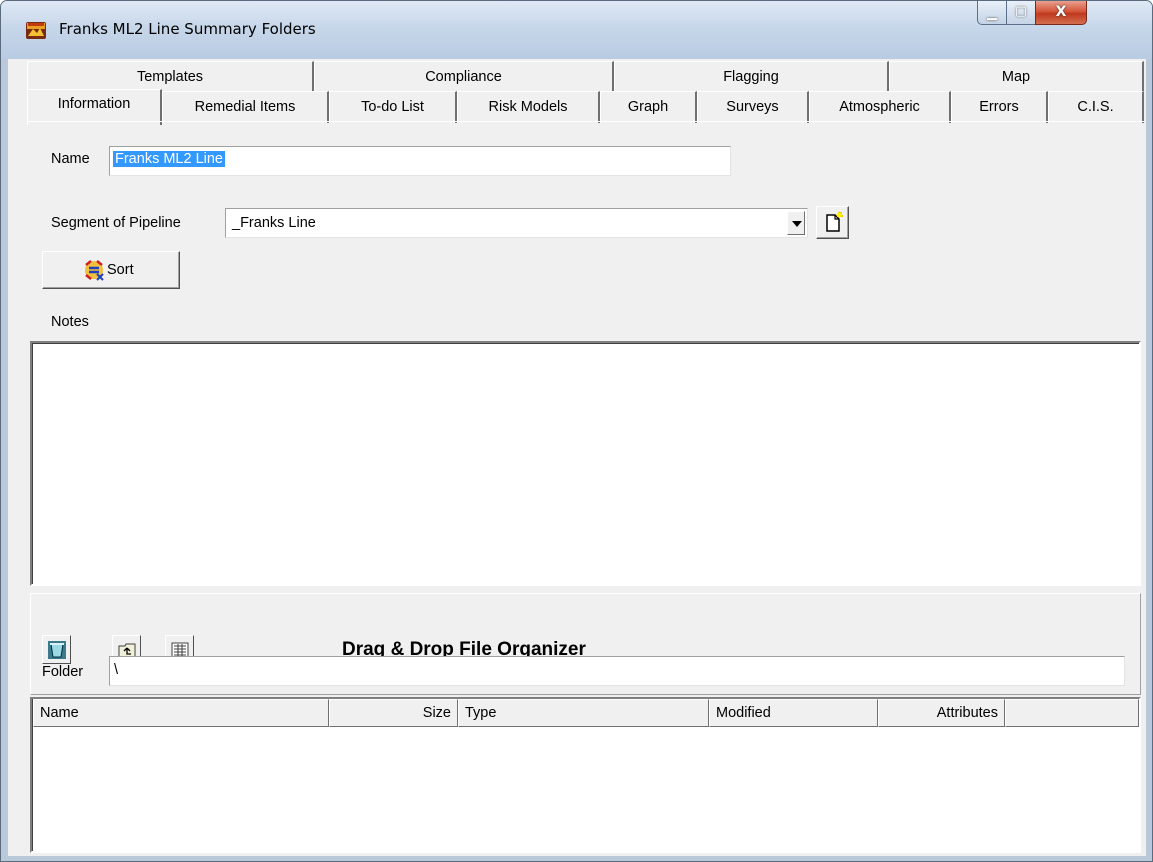  I want to click on folder-label: Folder, so click(63, 672).